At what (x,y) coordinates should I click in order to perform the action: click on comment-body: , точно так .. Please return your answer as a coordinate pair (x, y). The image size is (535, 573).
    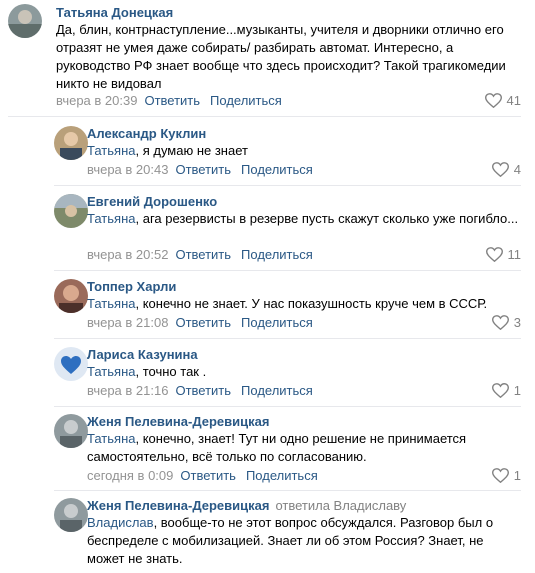
    Looking at the image, I should click on (171, 371).